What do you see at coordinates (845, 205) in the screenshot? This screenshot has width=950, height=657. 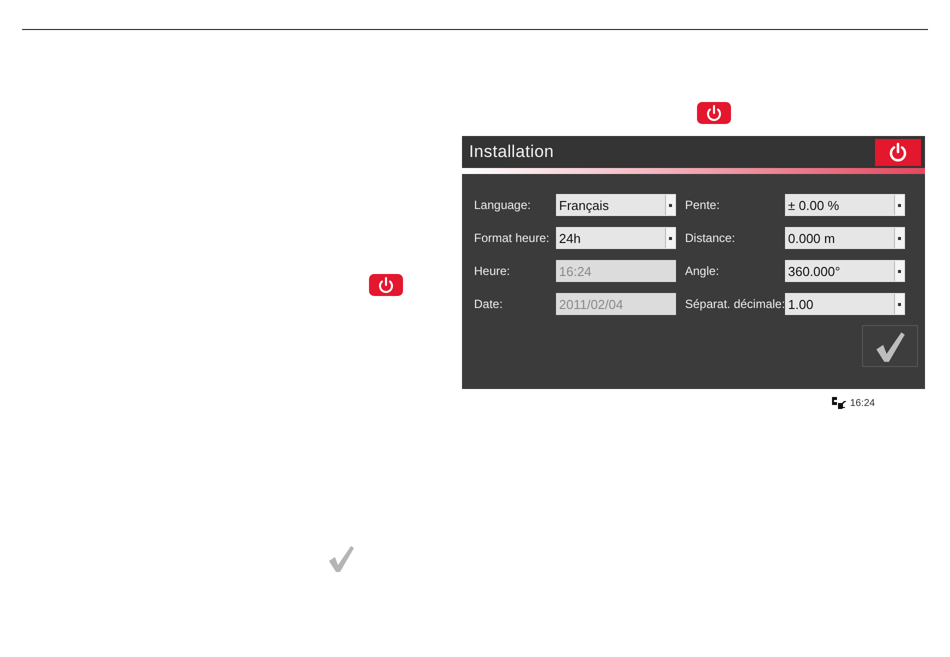 I see `dropdown: ± 0.00 %` at bounding box center [845, 205].